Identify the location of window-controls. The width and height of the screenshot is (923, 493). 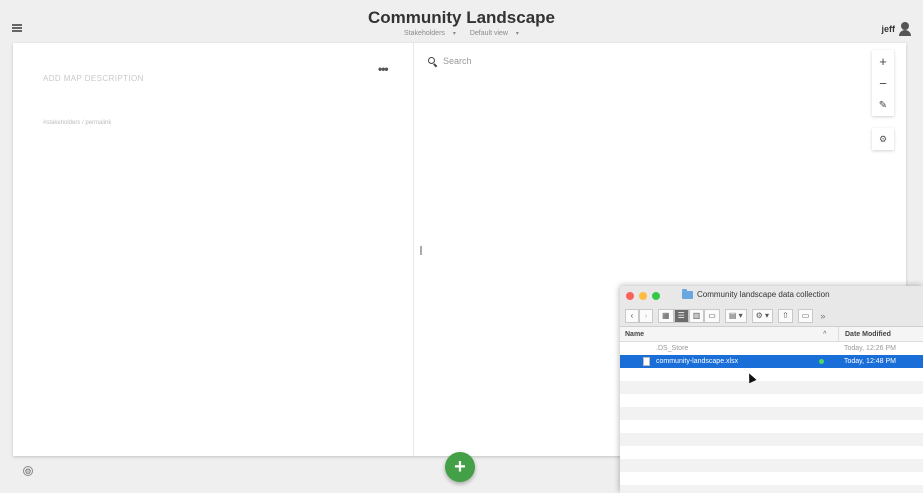
(643, 296).